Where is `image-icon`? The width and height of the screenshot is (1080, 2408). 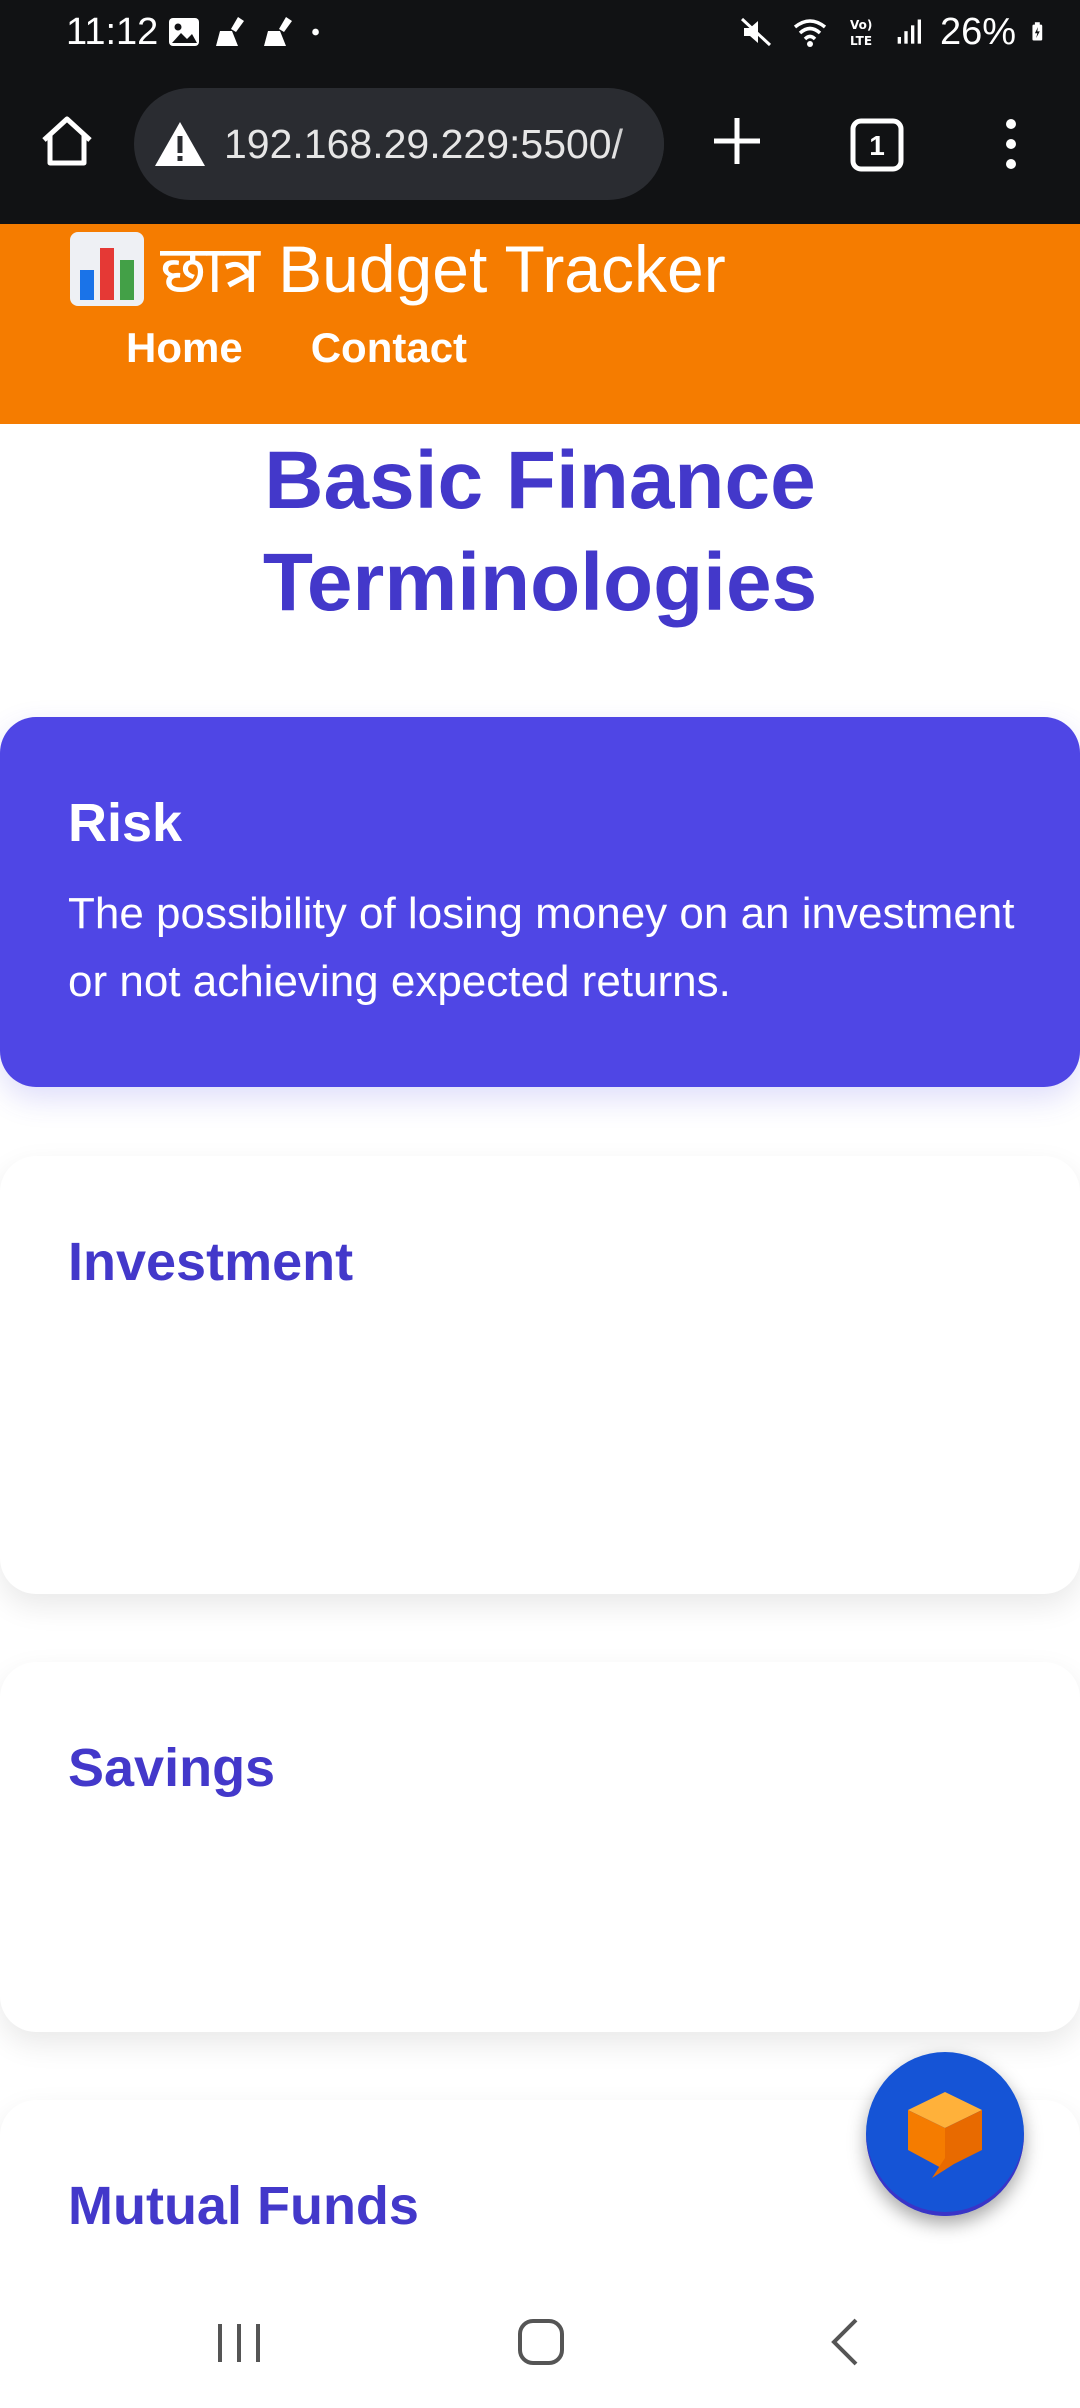 image-icon is located at coordinates (184, 32).